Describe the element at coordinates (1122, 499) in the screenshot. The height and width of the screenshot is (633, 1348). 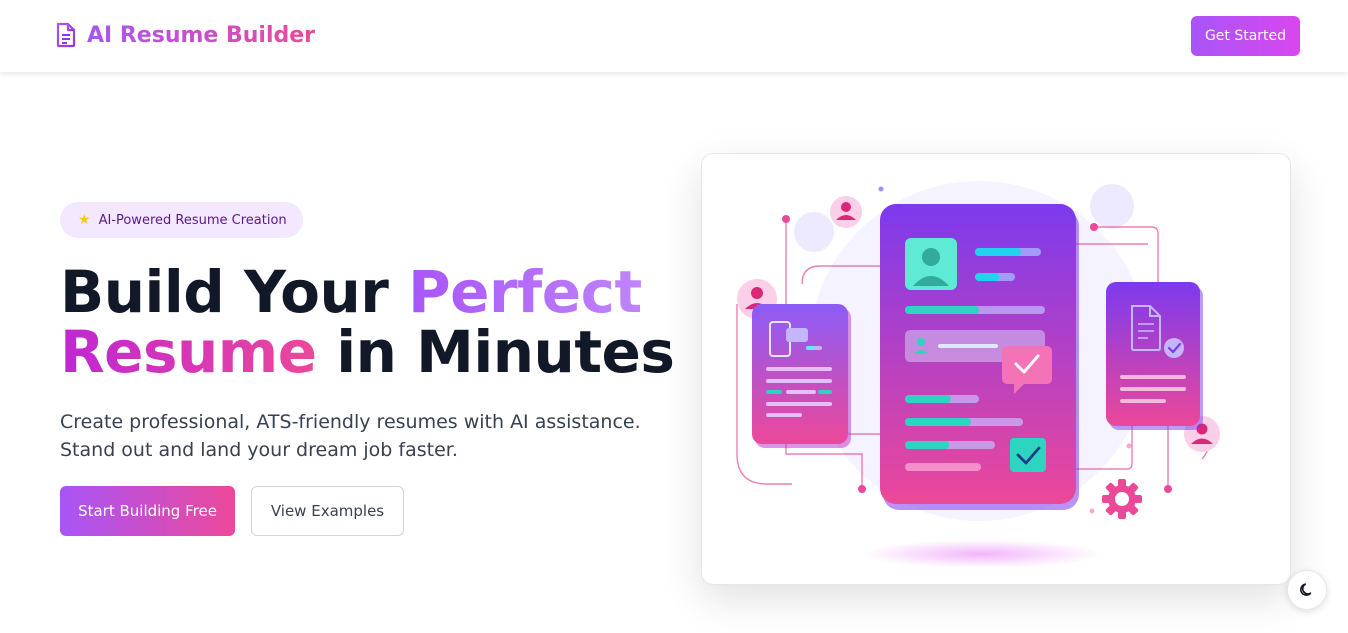
I see `gear-icon` at that location.